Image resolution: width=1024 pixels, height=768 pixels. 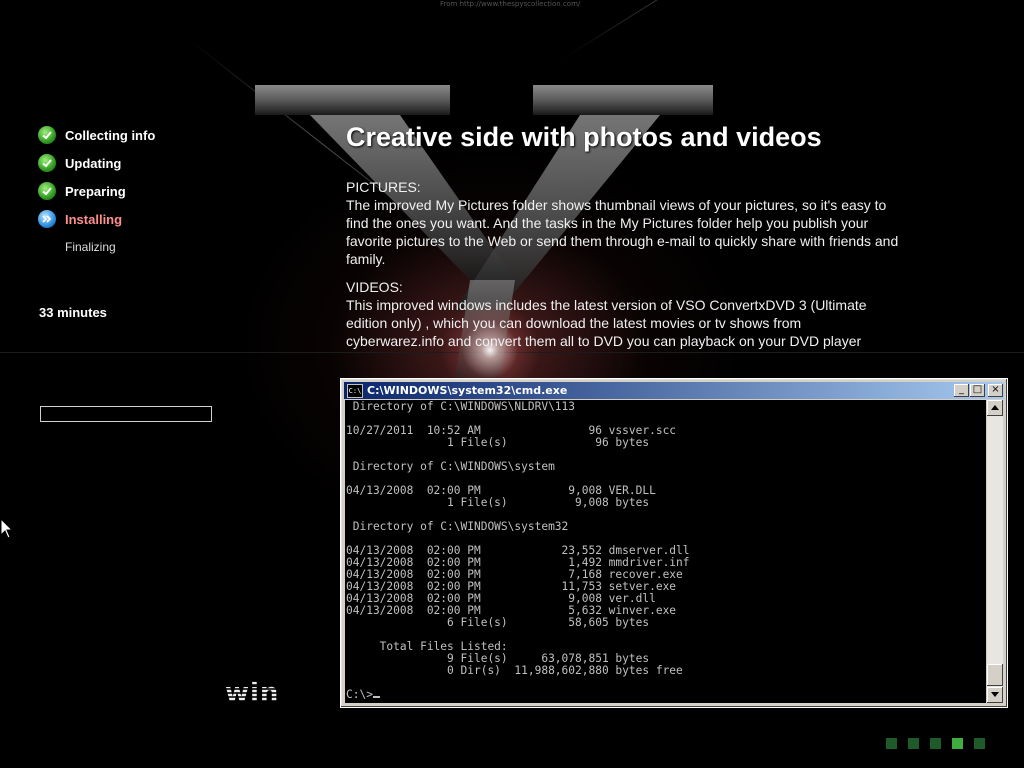 I want to click on step-updating: Updating, so click(x=79, y=163).